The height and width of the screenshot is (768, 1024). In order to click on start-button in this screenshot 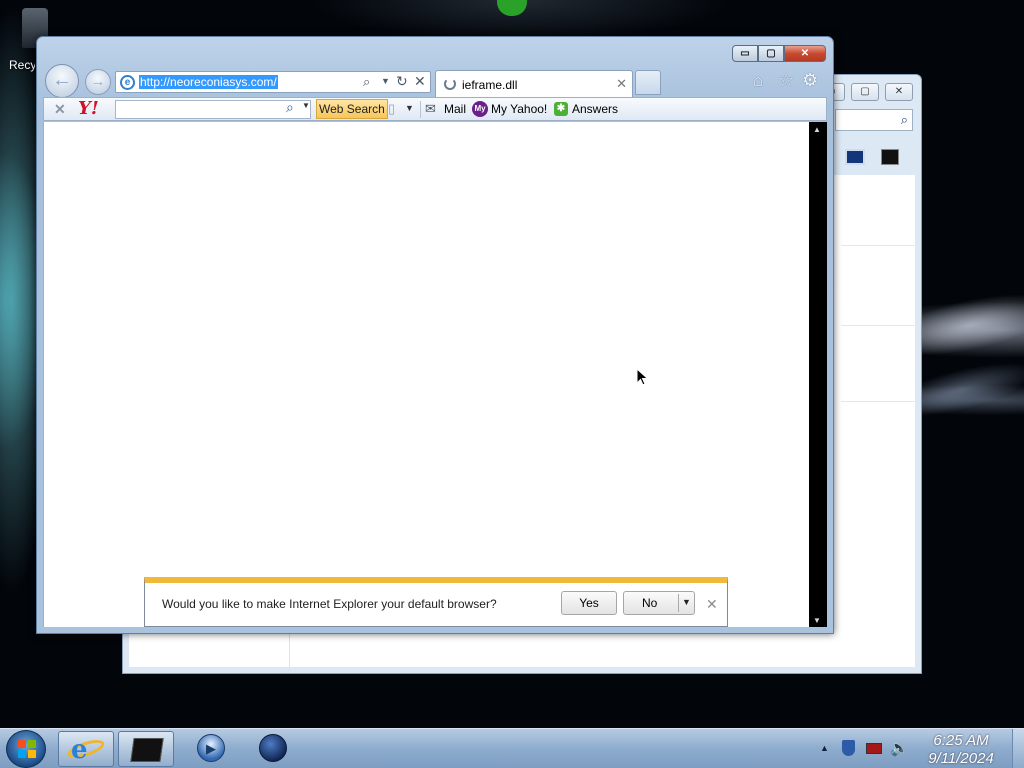, I will do `click(26, 749)`.